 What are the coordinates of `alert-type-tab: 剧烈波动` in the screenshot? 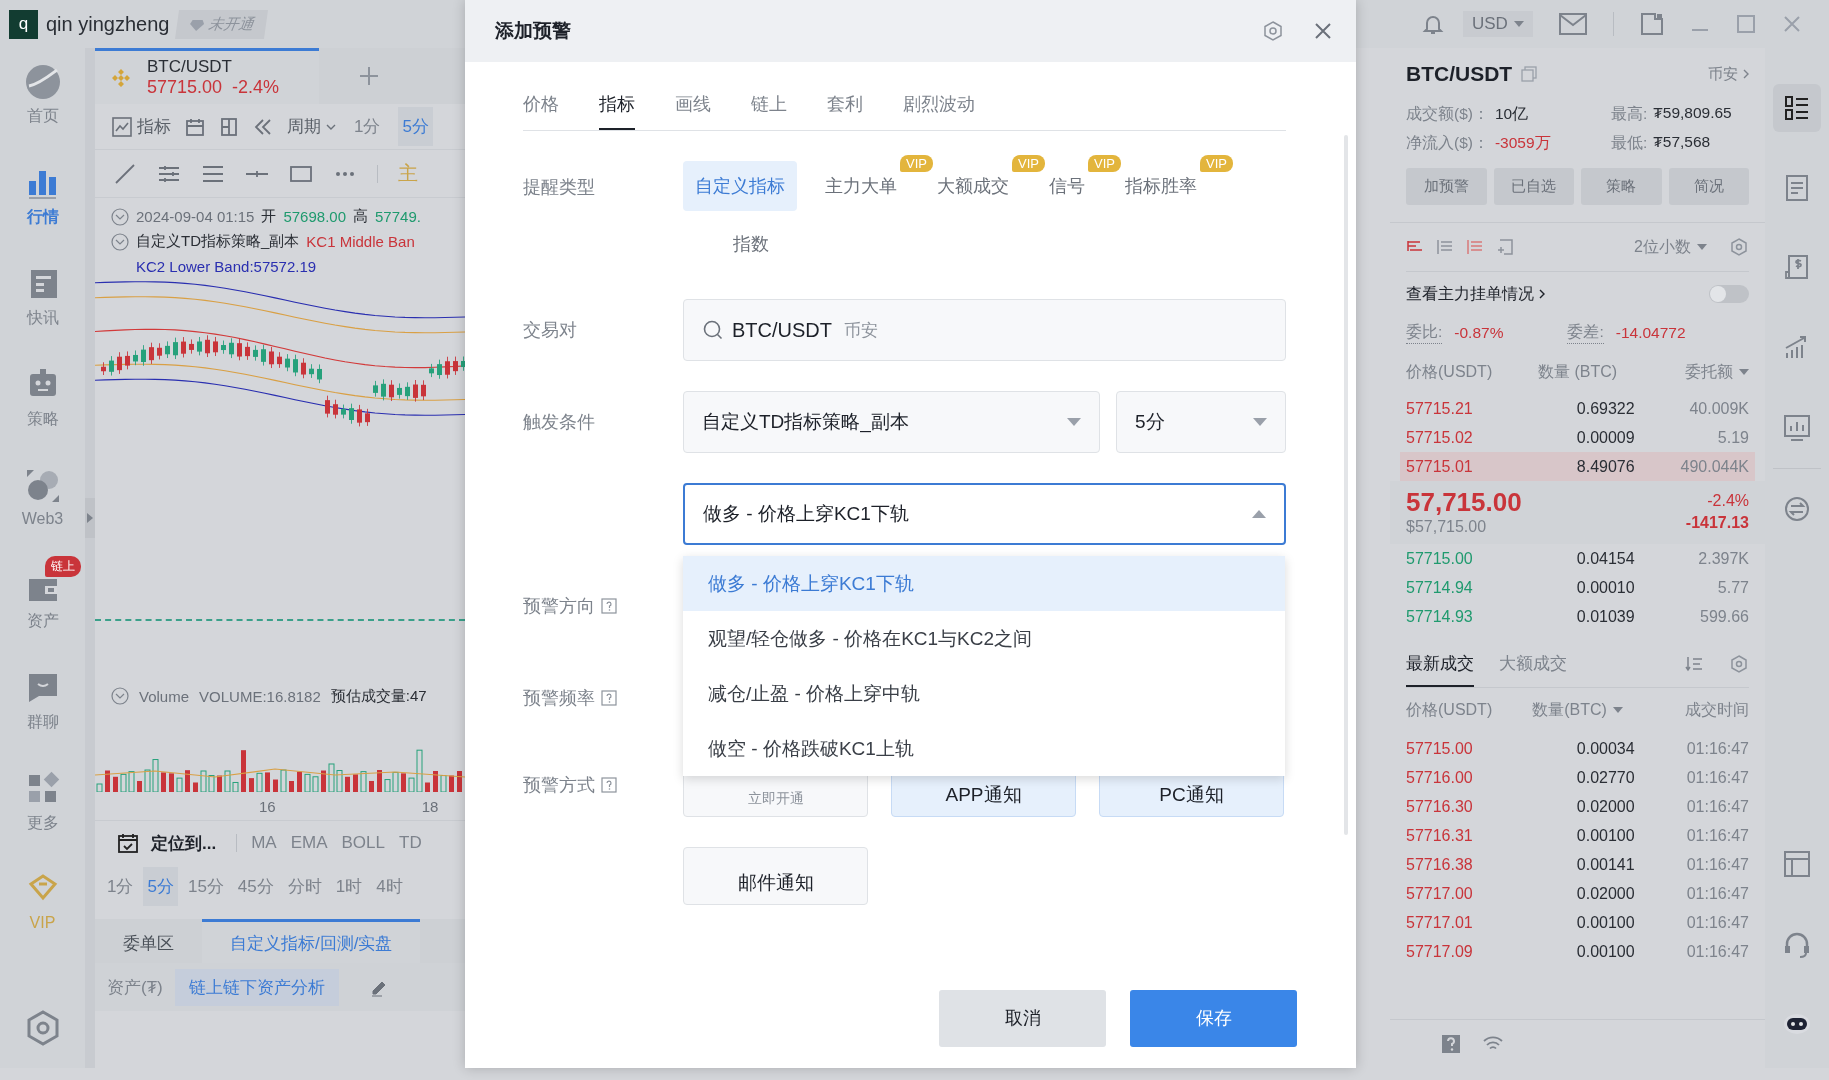 It's located at (939, 111).